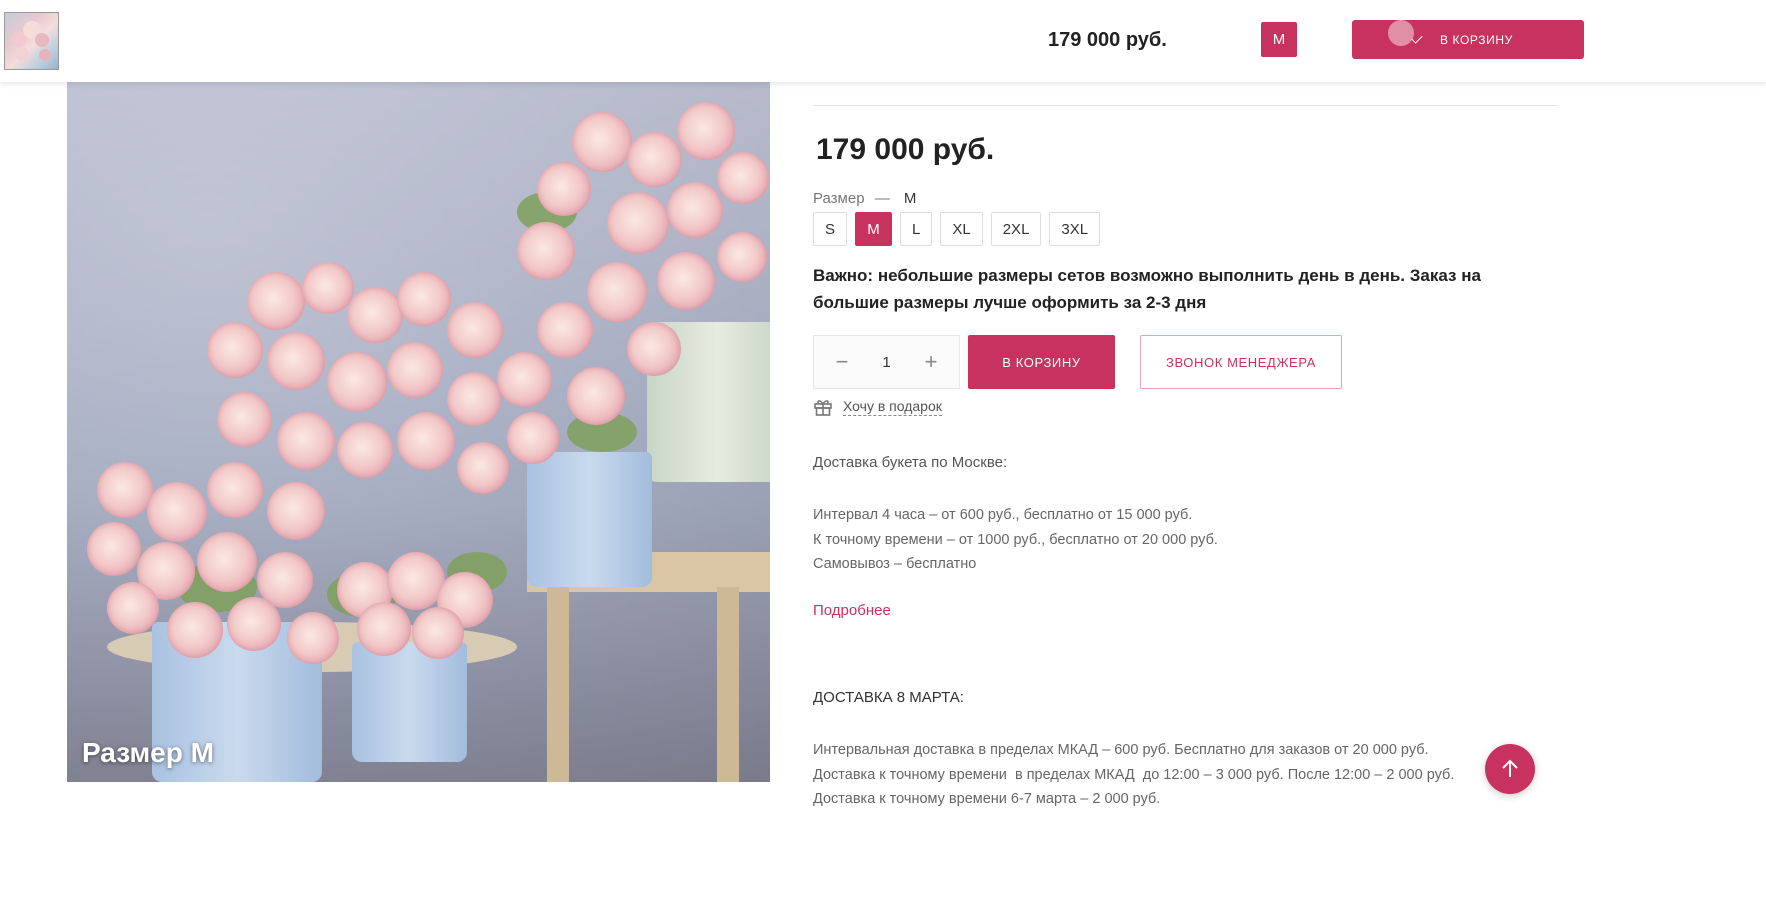 The image size is (1766, 916). What do you see at coordinates (1041, 362) in the screenshot?
I see `add-to-cart-button: В КОРЗИНУ` at bounding box center [1041, 362].